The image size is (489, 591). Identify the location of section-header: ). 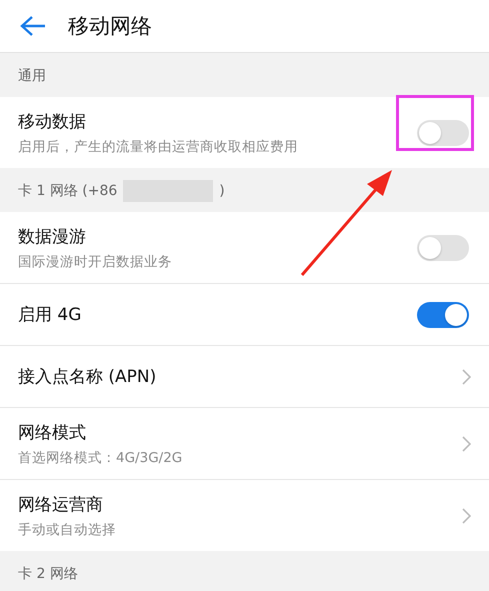
(222, 191).